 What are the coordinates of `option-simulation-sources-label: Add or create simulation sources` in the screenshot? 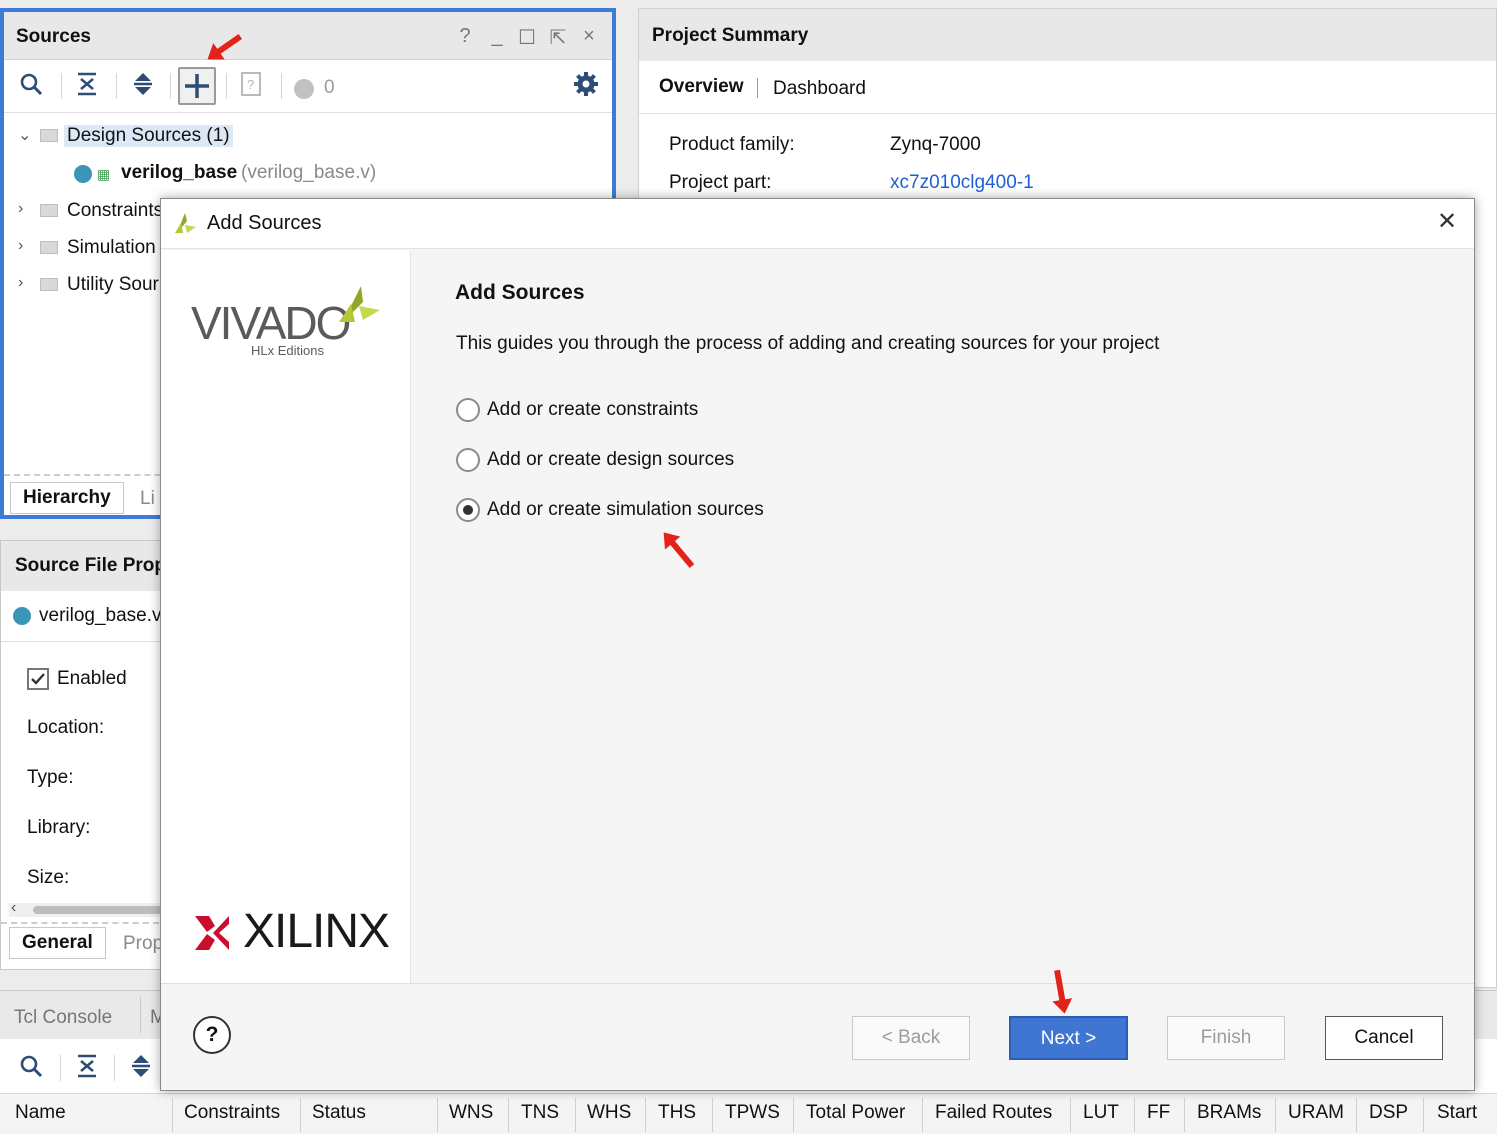 It's located at (625, 509).